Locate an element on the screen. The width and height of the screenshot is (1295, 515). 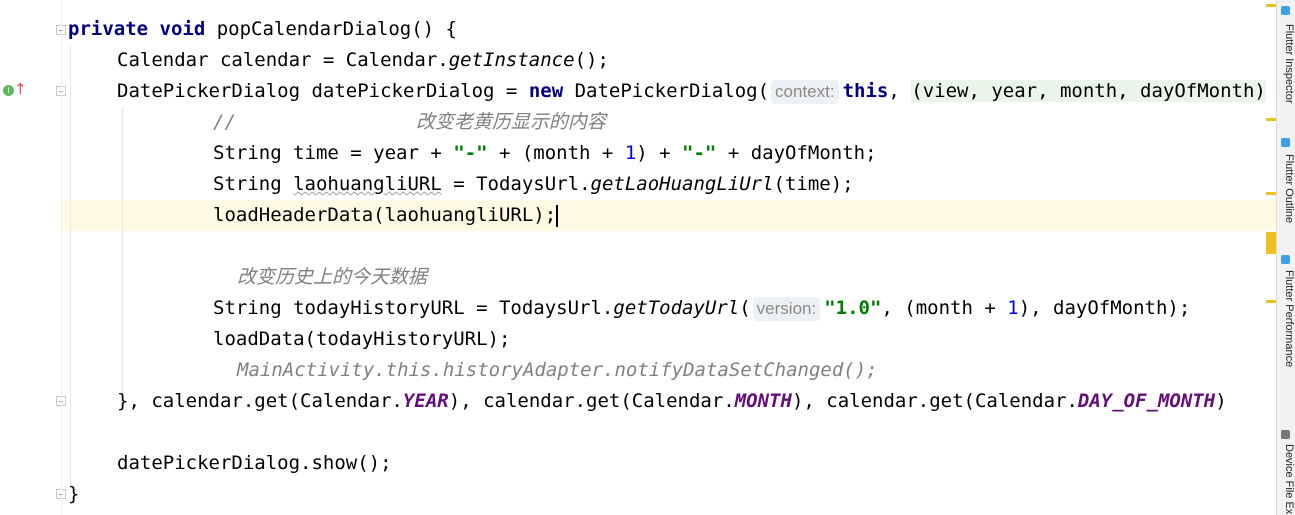
code-text: } is located at coordinates (74, 494).